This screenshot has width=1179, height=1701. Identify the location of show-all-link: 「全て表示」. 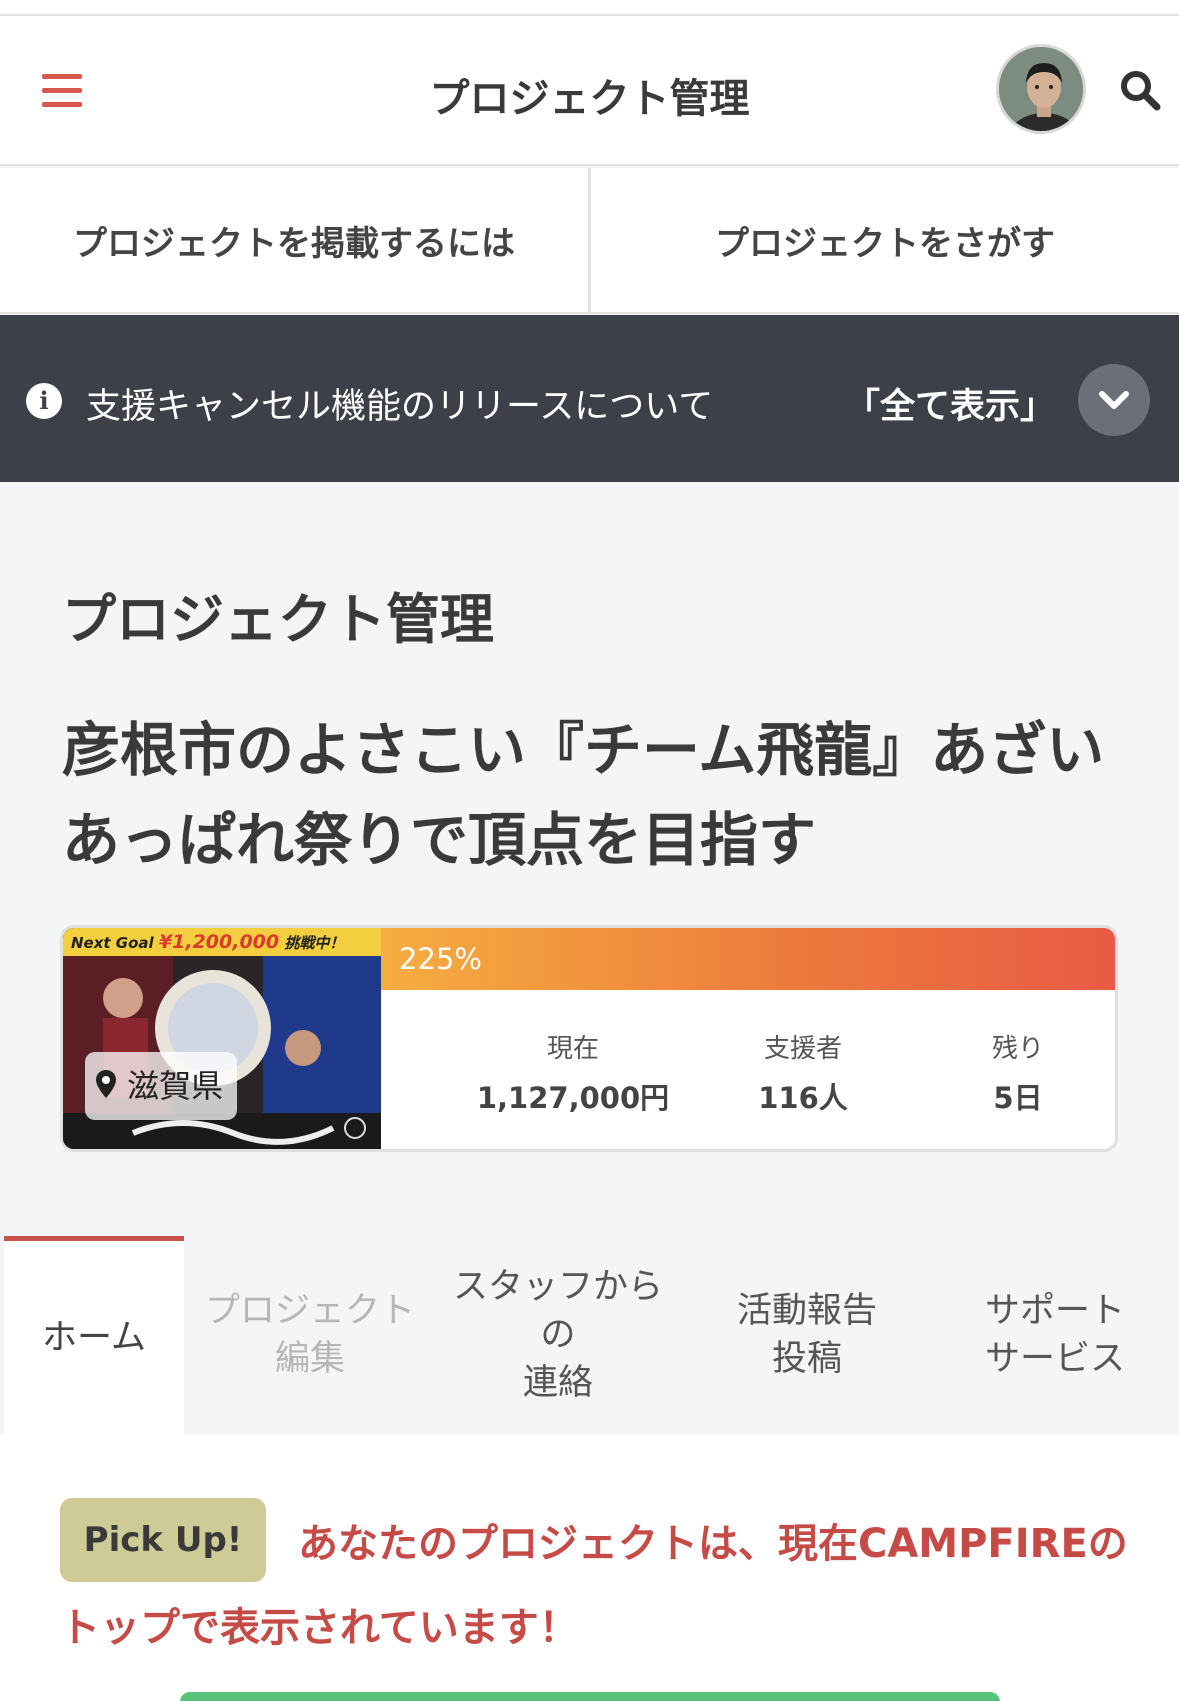
(950, 403).